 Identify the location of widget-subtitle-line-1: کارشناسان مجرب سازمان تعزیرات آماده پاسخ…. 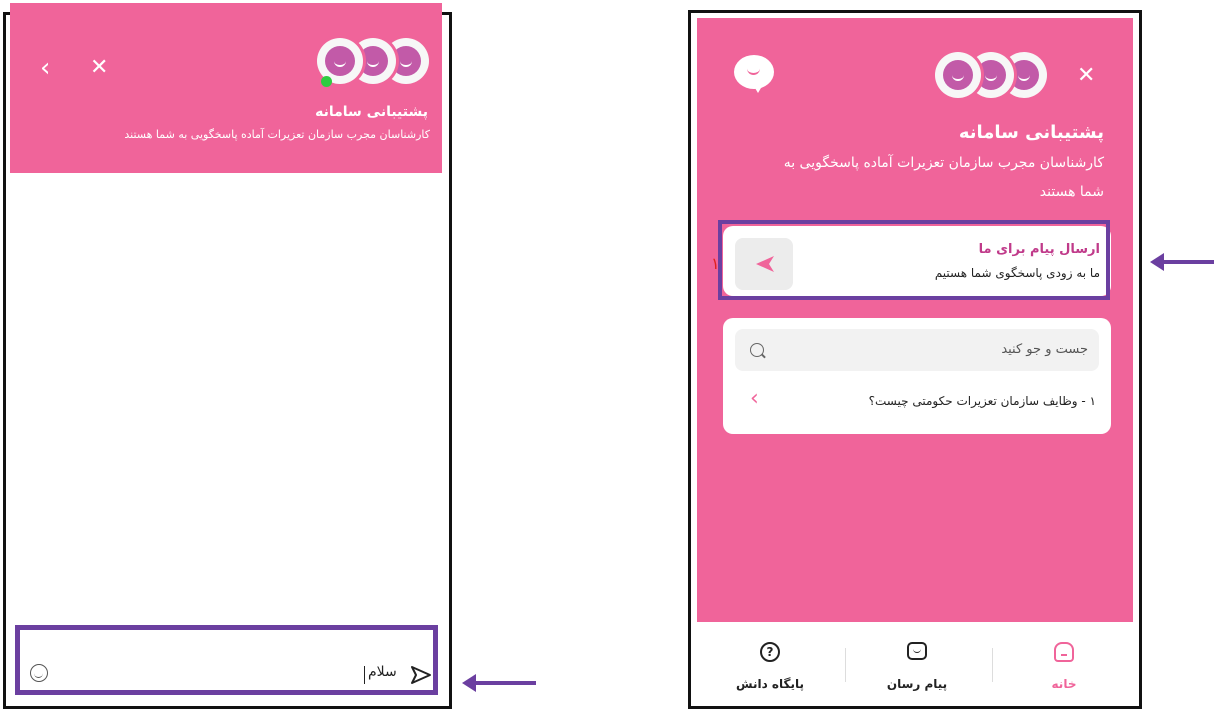
(943, 163).